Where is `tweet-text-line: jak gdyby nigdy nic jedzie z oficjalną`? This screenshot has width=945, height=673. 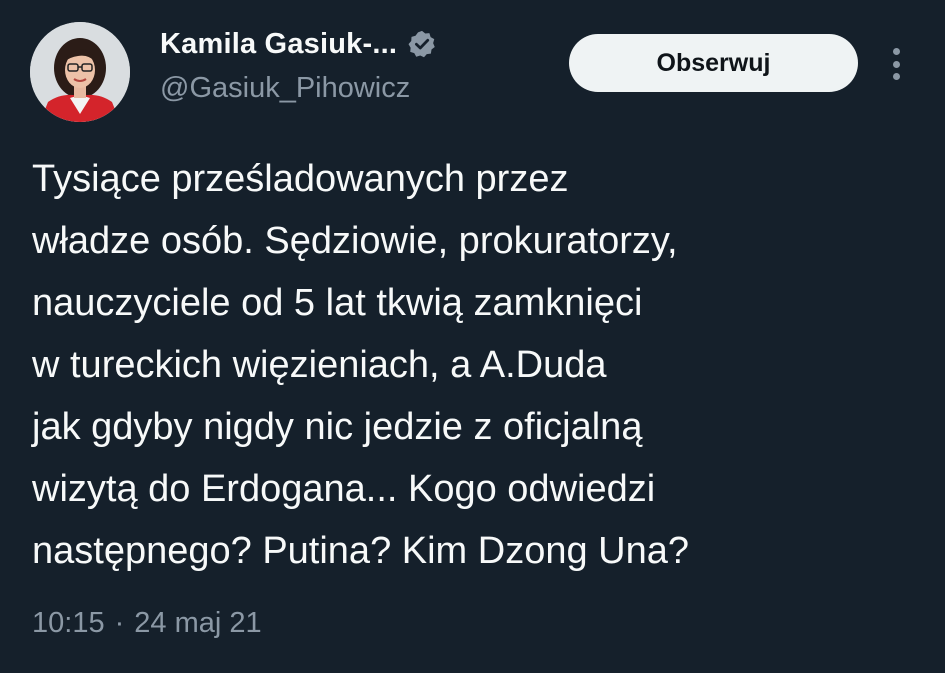
tweet-text-line: jak gdyby nigdy nic jedzie z oficjalną is located at coordinates (337, 427).